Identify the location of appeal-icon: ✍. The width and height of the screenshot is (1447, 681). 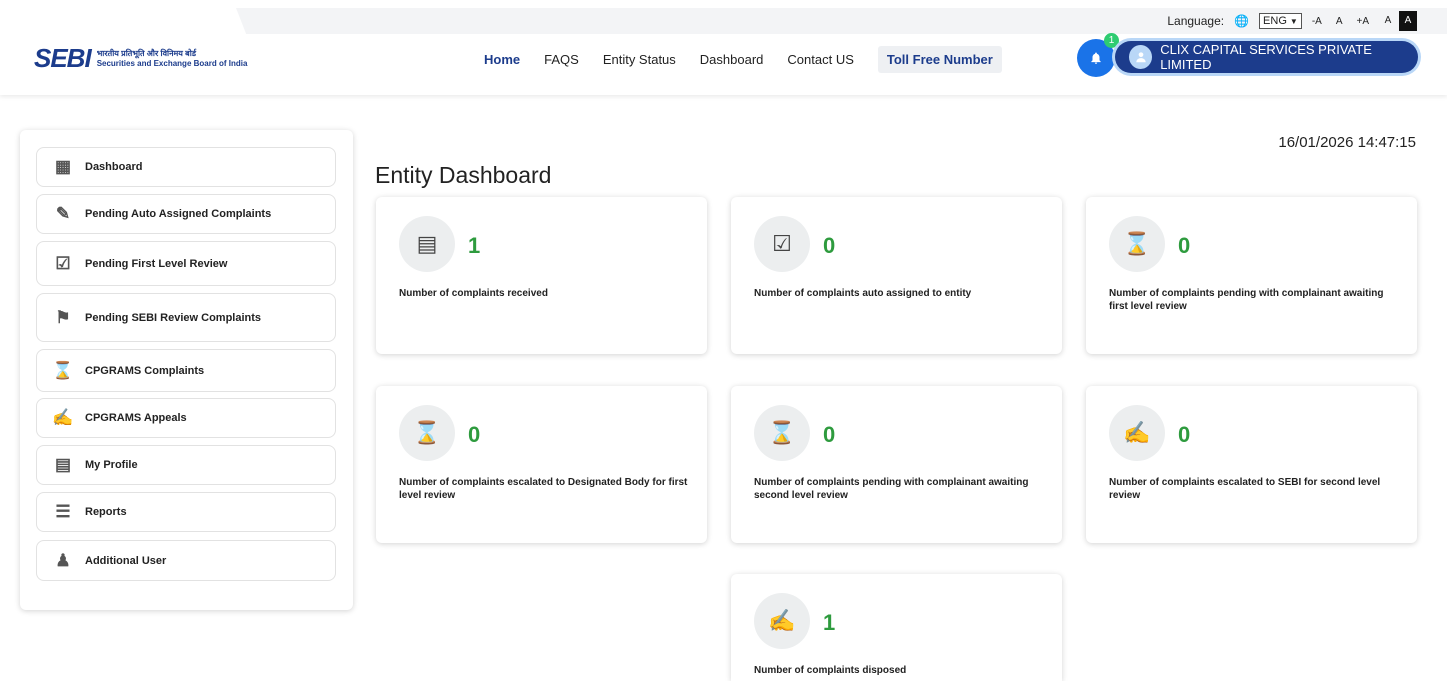
(63, 417).